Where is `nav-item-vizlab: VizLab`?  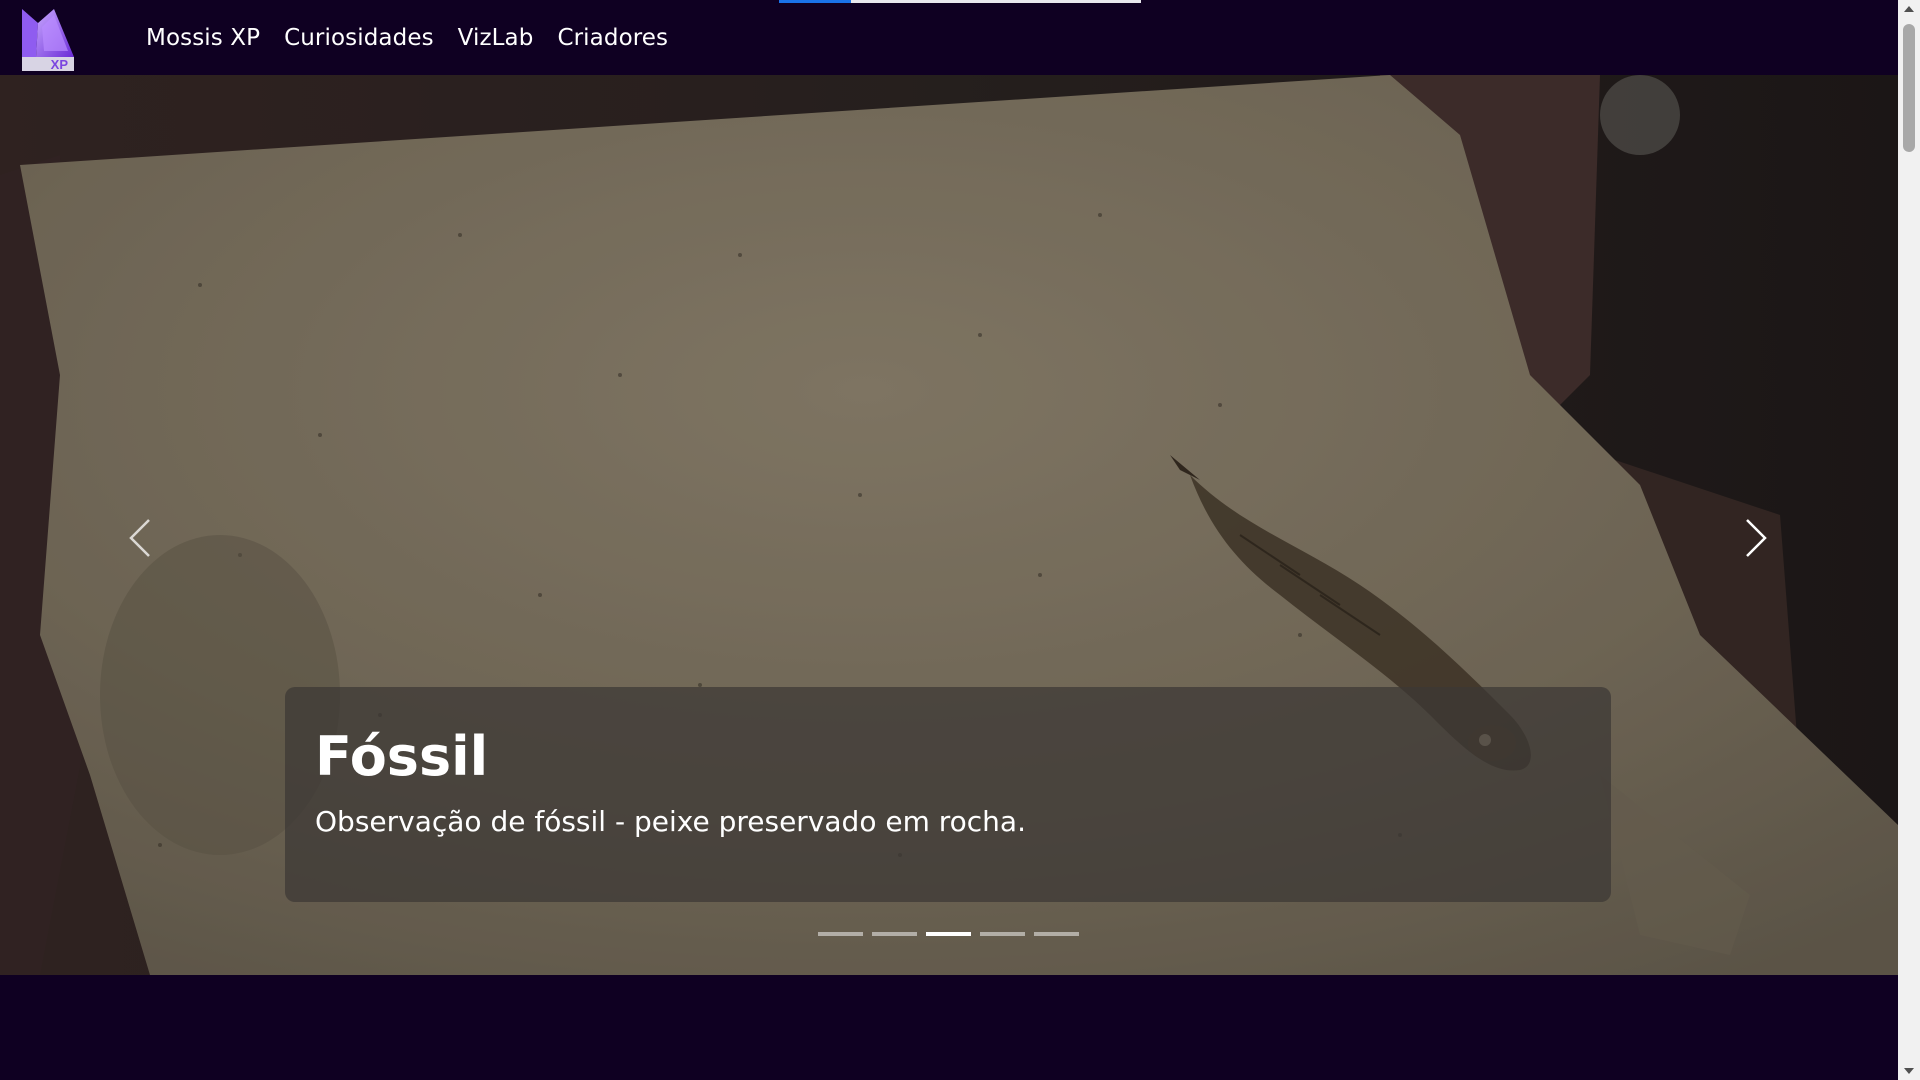 nav-item-vizlab: VizLab is located at coordinates (496, 38).